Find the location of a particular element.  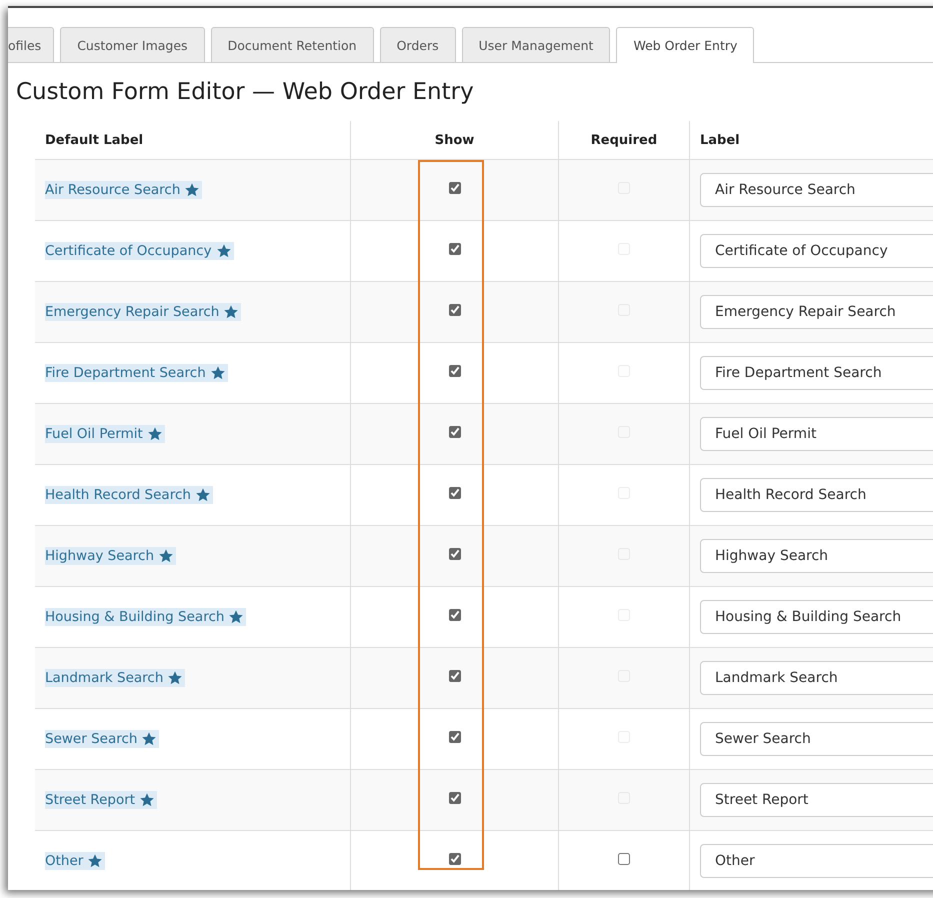

label-input-field: Air Resource Search is located at coordinates (816, 190).